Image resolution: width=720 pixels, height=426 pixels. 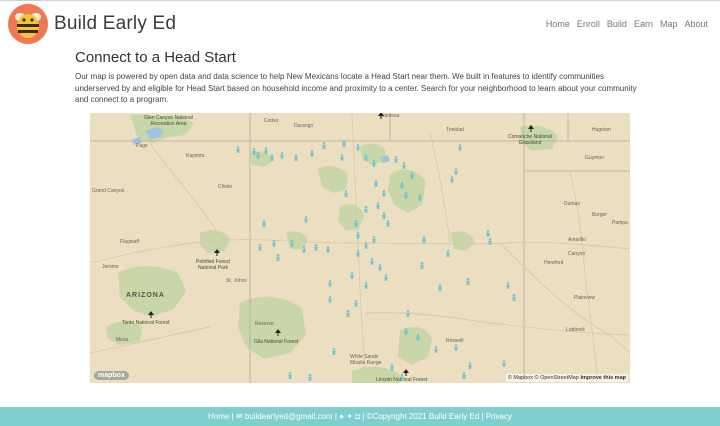 I want to click on brand: Build Early Ed, so click(x=92, y=24).